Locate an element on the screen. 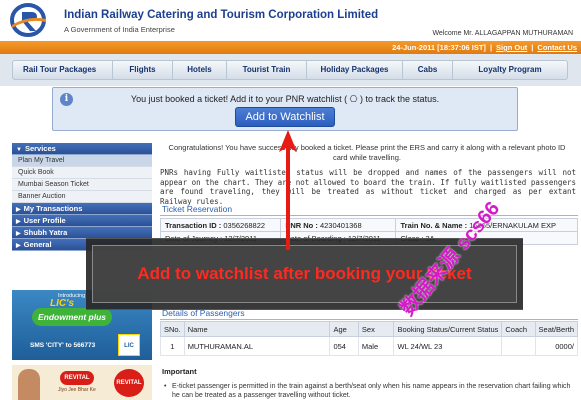 The width and height of the screenshot is (581, 400). nav-holiday-packages: Holiday Packages is located at coordinates (355, 70).